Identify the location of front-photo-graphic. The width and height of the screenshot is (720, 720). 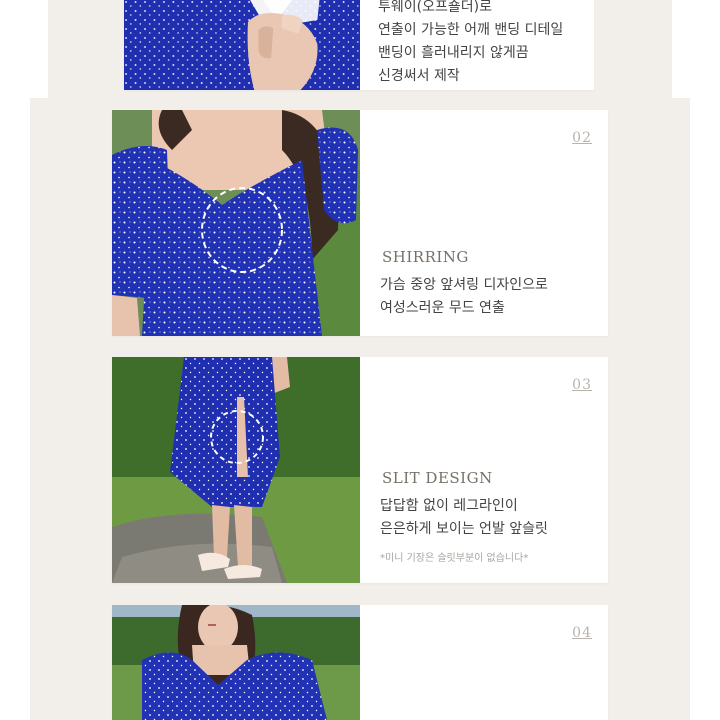
(236, 662).